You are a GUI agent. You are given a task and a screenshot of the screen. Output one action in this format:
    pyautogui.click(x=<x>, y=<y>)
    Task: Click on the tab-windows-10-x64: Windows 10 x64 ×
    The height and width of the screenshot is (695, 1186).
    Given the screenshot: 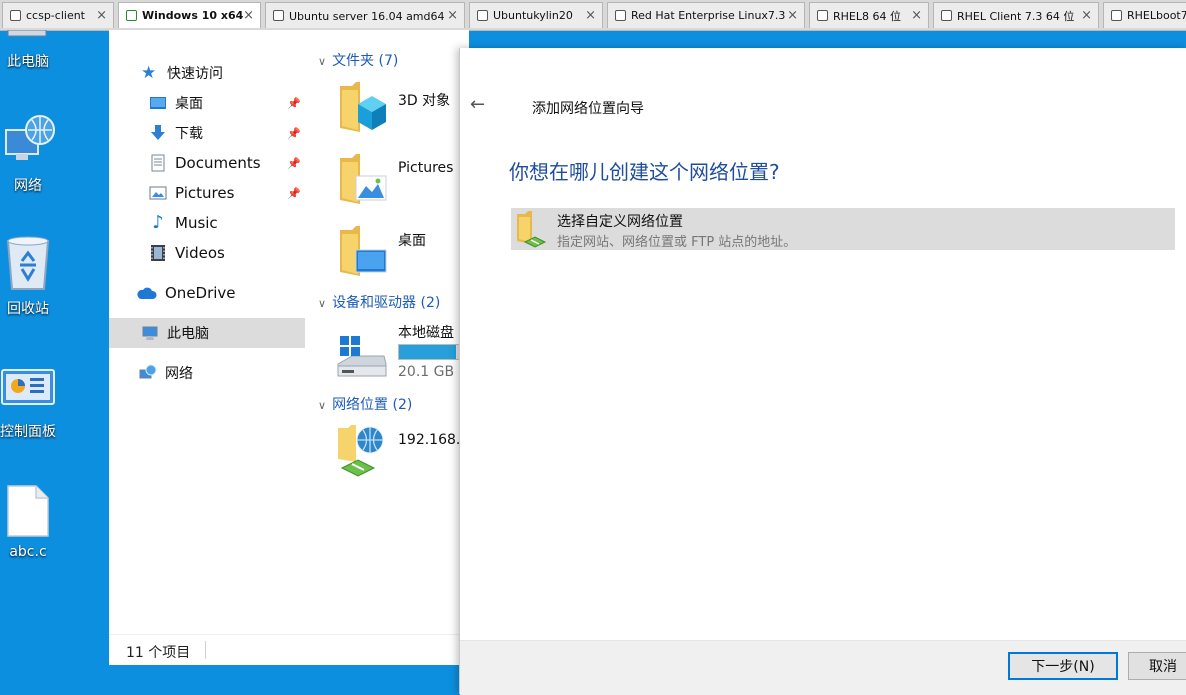 What is the action you would take?
    pyautogui.click(x=189, y=15)
    